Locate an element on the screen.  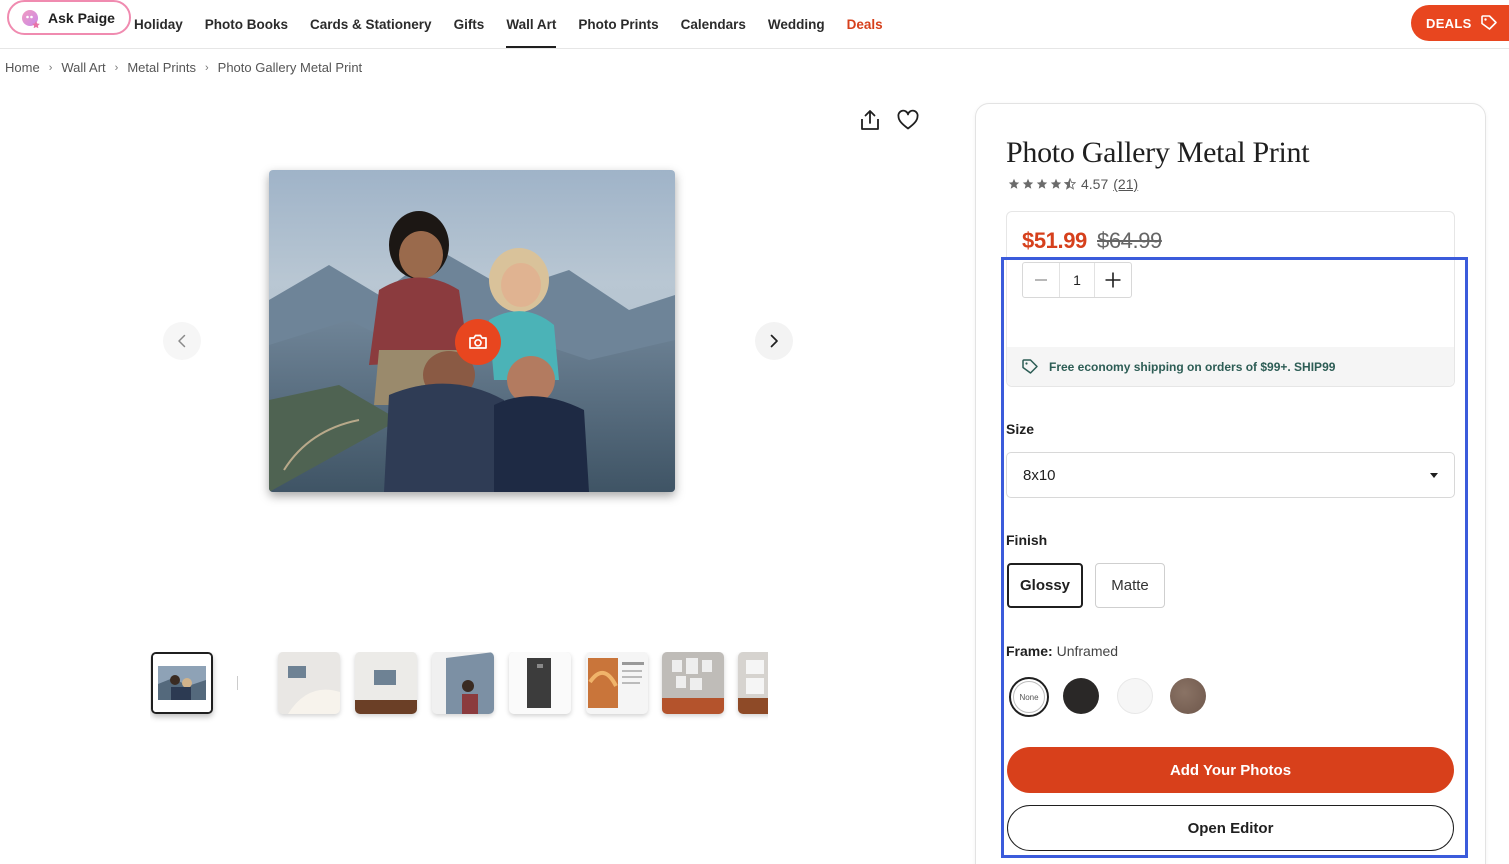
previous-image-button is located at coordinates (182, 341).